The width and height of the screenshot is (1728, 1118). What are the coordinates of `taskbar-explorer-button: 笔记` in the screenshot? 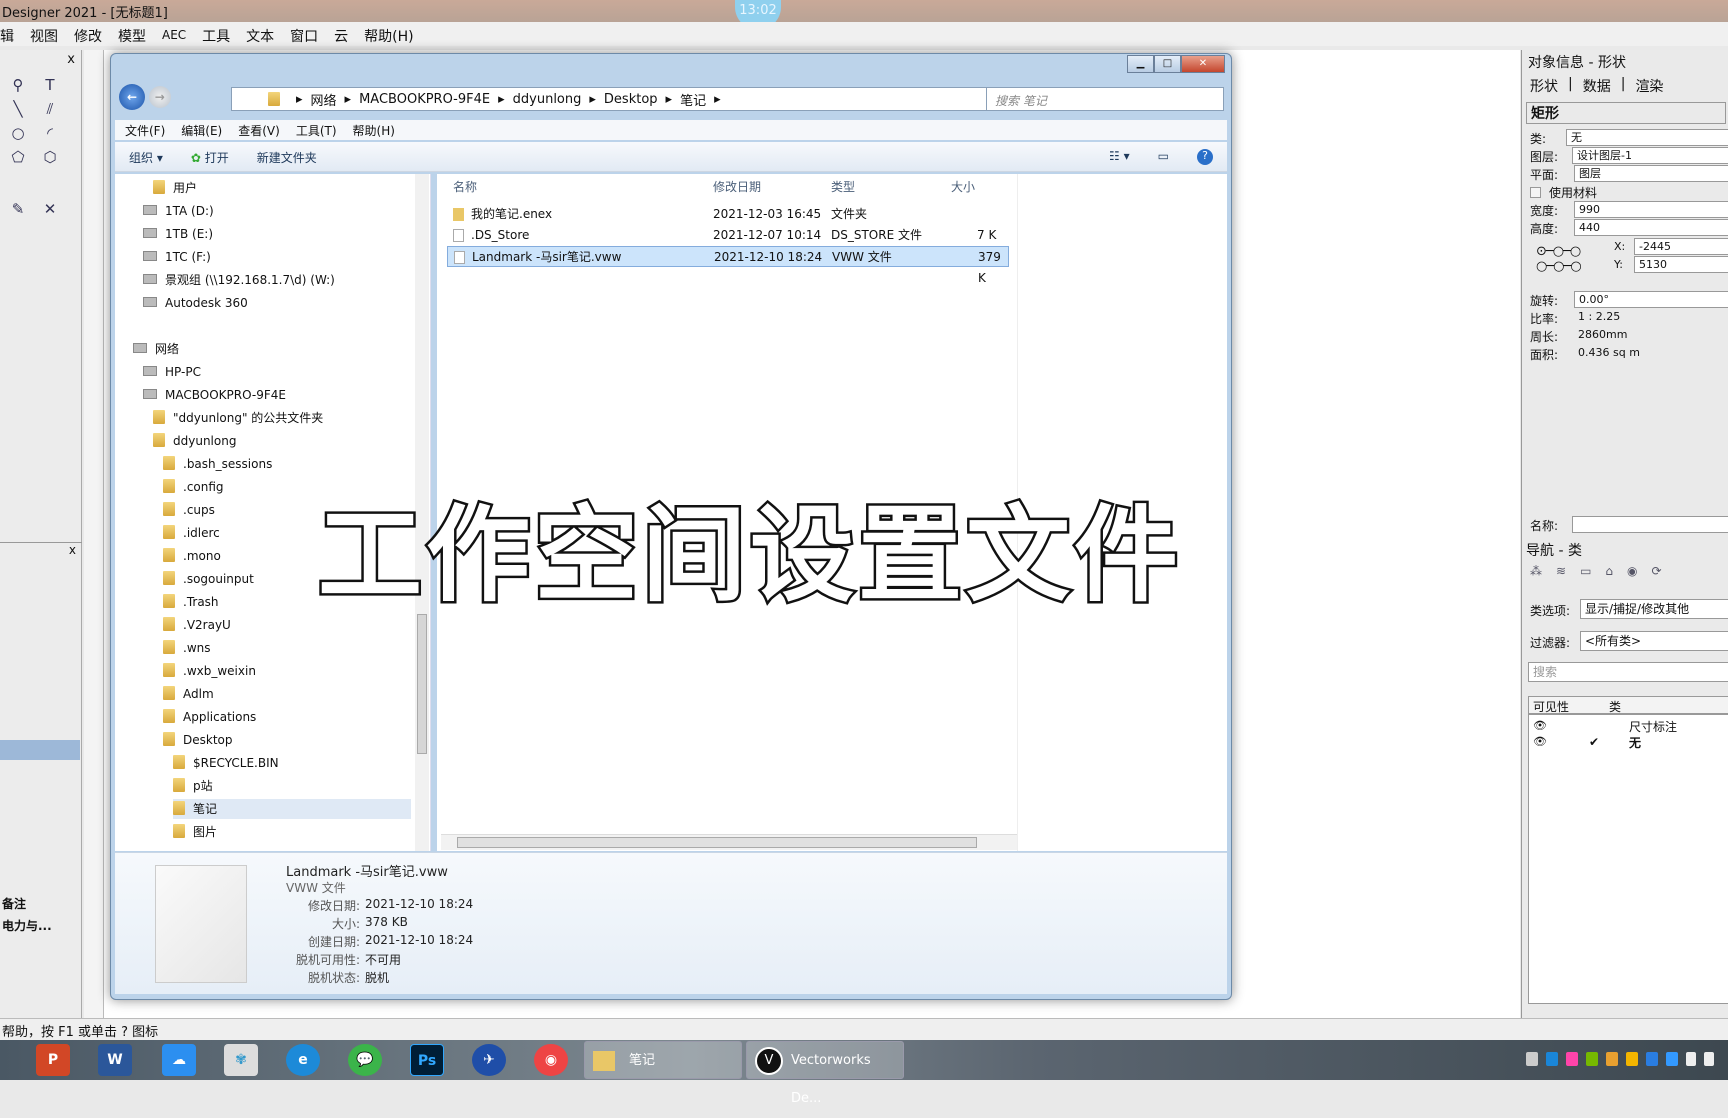 It's located at (663, 1060).